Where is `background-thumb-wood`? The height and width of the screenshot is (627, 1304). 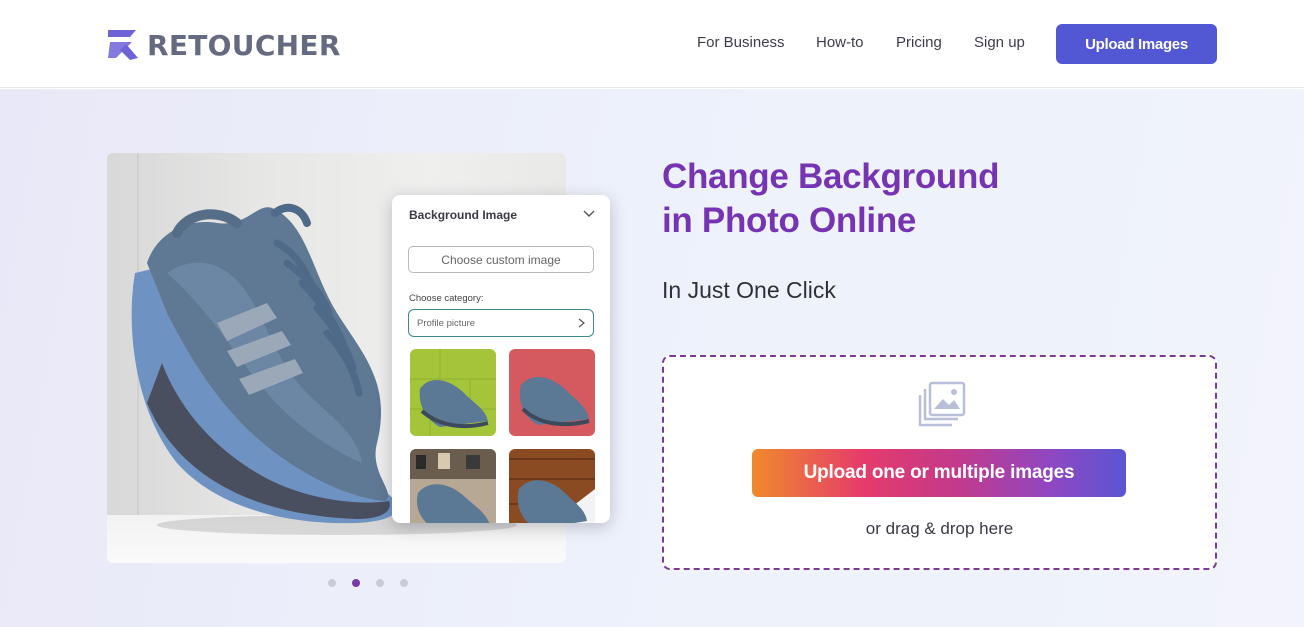 background-thumb-wood is located at coordinates (552, 486).